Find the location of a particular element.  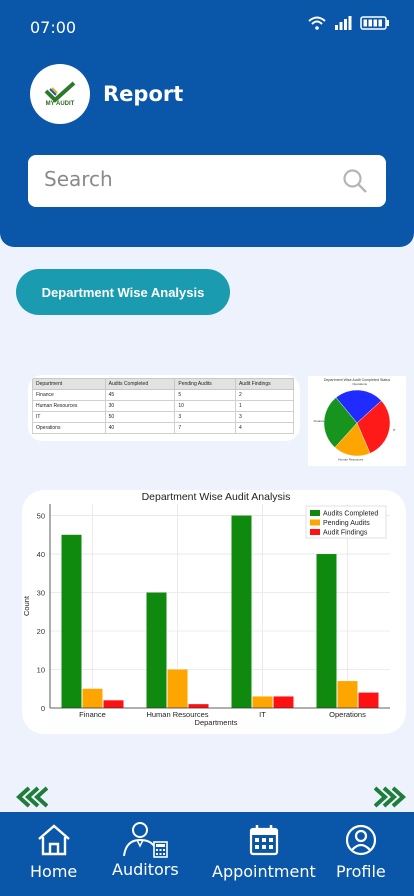

x-tick-label: Finance is located at coordinates (92, 714).